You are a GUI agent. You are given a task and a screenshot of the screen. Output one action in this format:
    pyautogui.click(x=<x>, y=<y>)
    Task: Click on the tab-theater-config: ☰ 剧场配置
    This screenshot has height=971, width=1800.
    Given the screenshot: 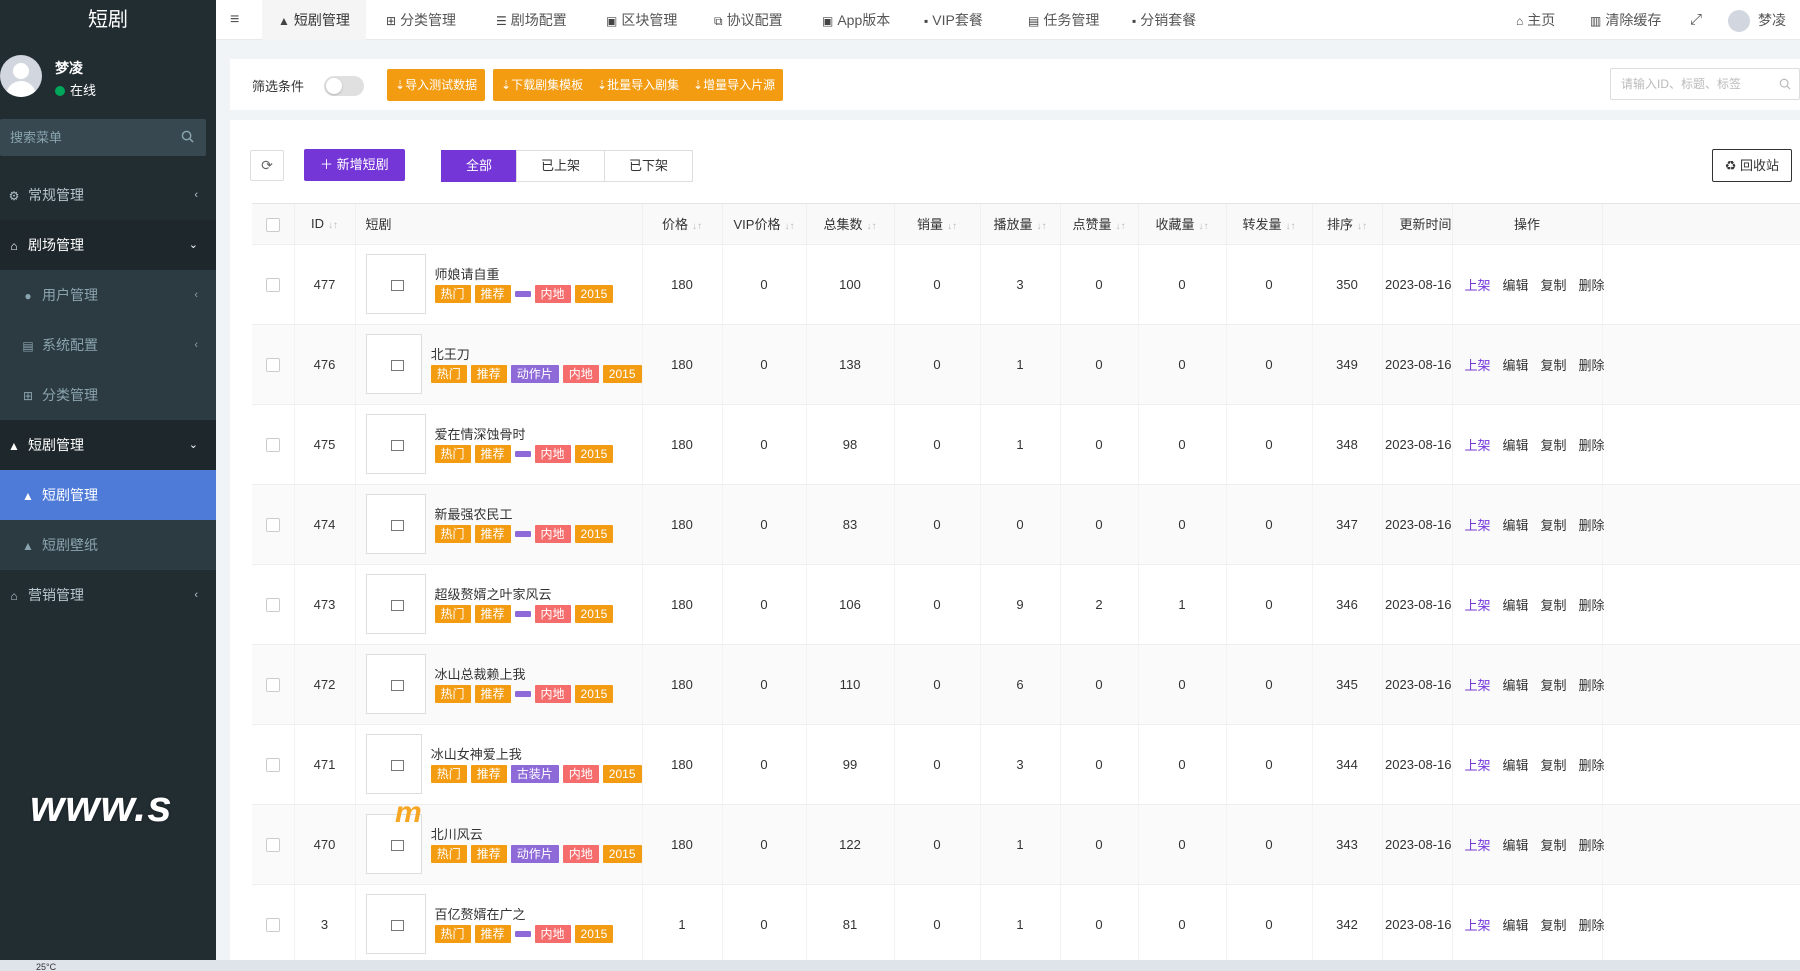 What is the action you would take?
    pyautogui.click(x=531, y=20)
    